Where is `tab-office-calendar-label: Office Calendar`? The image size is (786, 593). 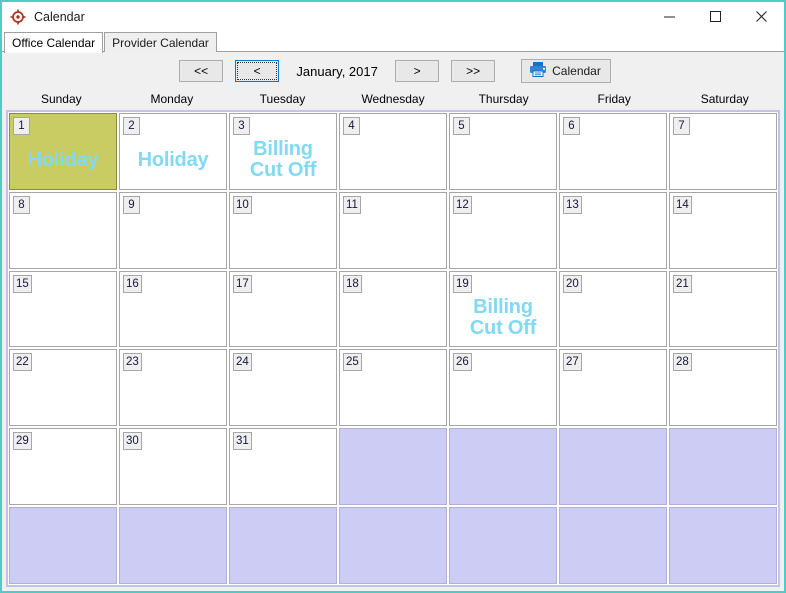
tab-office-calendar-label: Office Calendar is located at coordinates (54, 43).